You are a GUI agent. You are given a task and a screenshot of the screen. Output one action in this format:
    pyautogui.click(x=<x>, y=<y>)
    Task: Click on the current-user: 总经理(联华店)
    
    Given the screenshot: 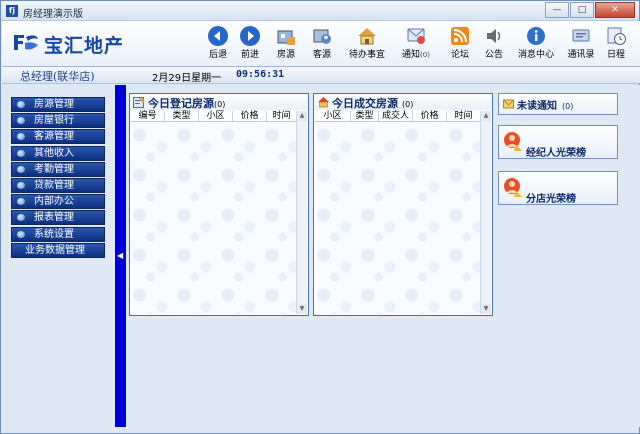 What is the action you would take?
    pyautogui.click(x=57, y=76)
    